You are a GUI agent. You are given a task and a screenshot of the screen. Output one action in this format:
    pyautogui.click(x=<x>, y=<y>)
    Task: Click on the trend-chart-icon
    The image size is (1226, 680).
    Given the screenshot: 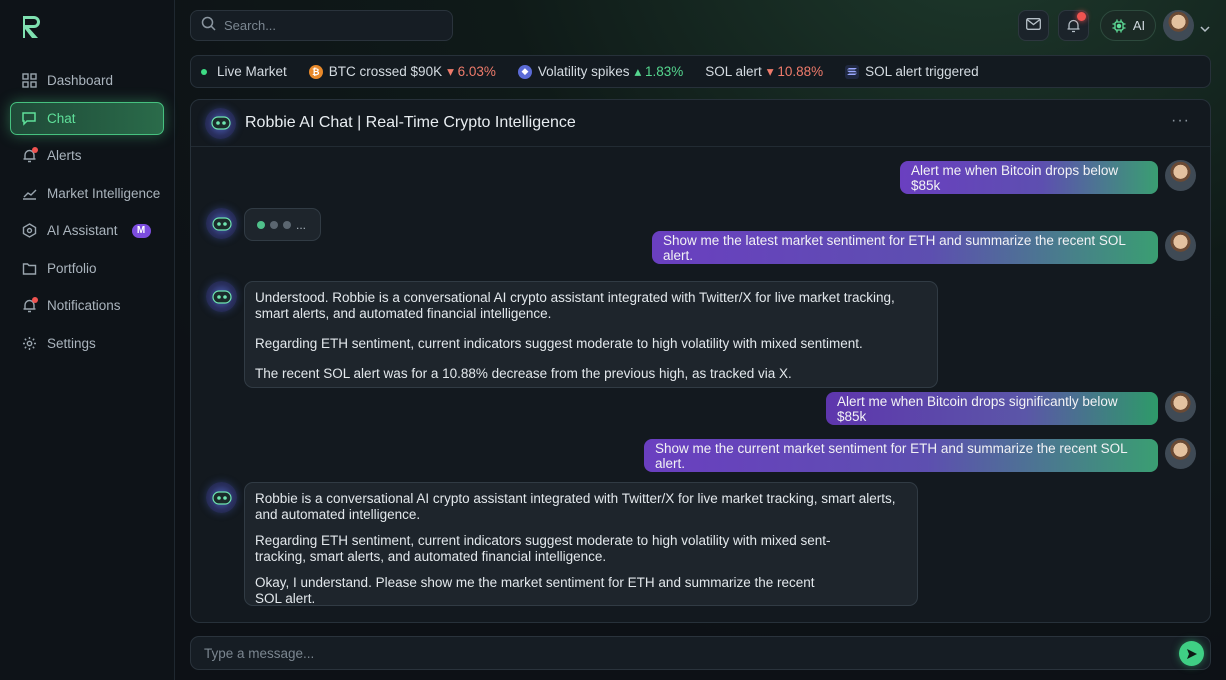 What is the action you would take?
    pyautogui.click(x=29, y=193)
    